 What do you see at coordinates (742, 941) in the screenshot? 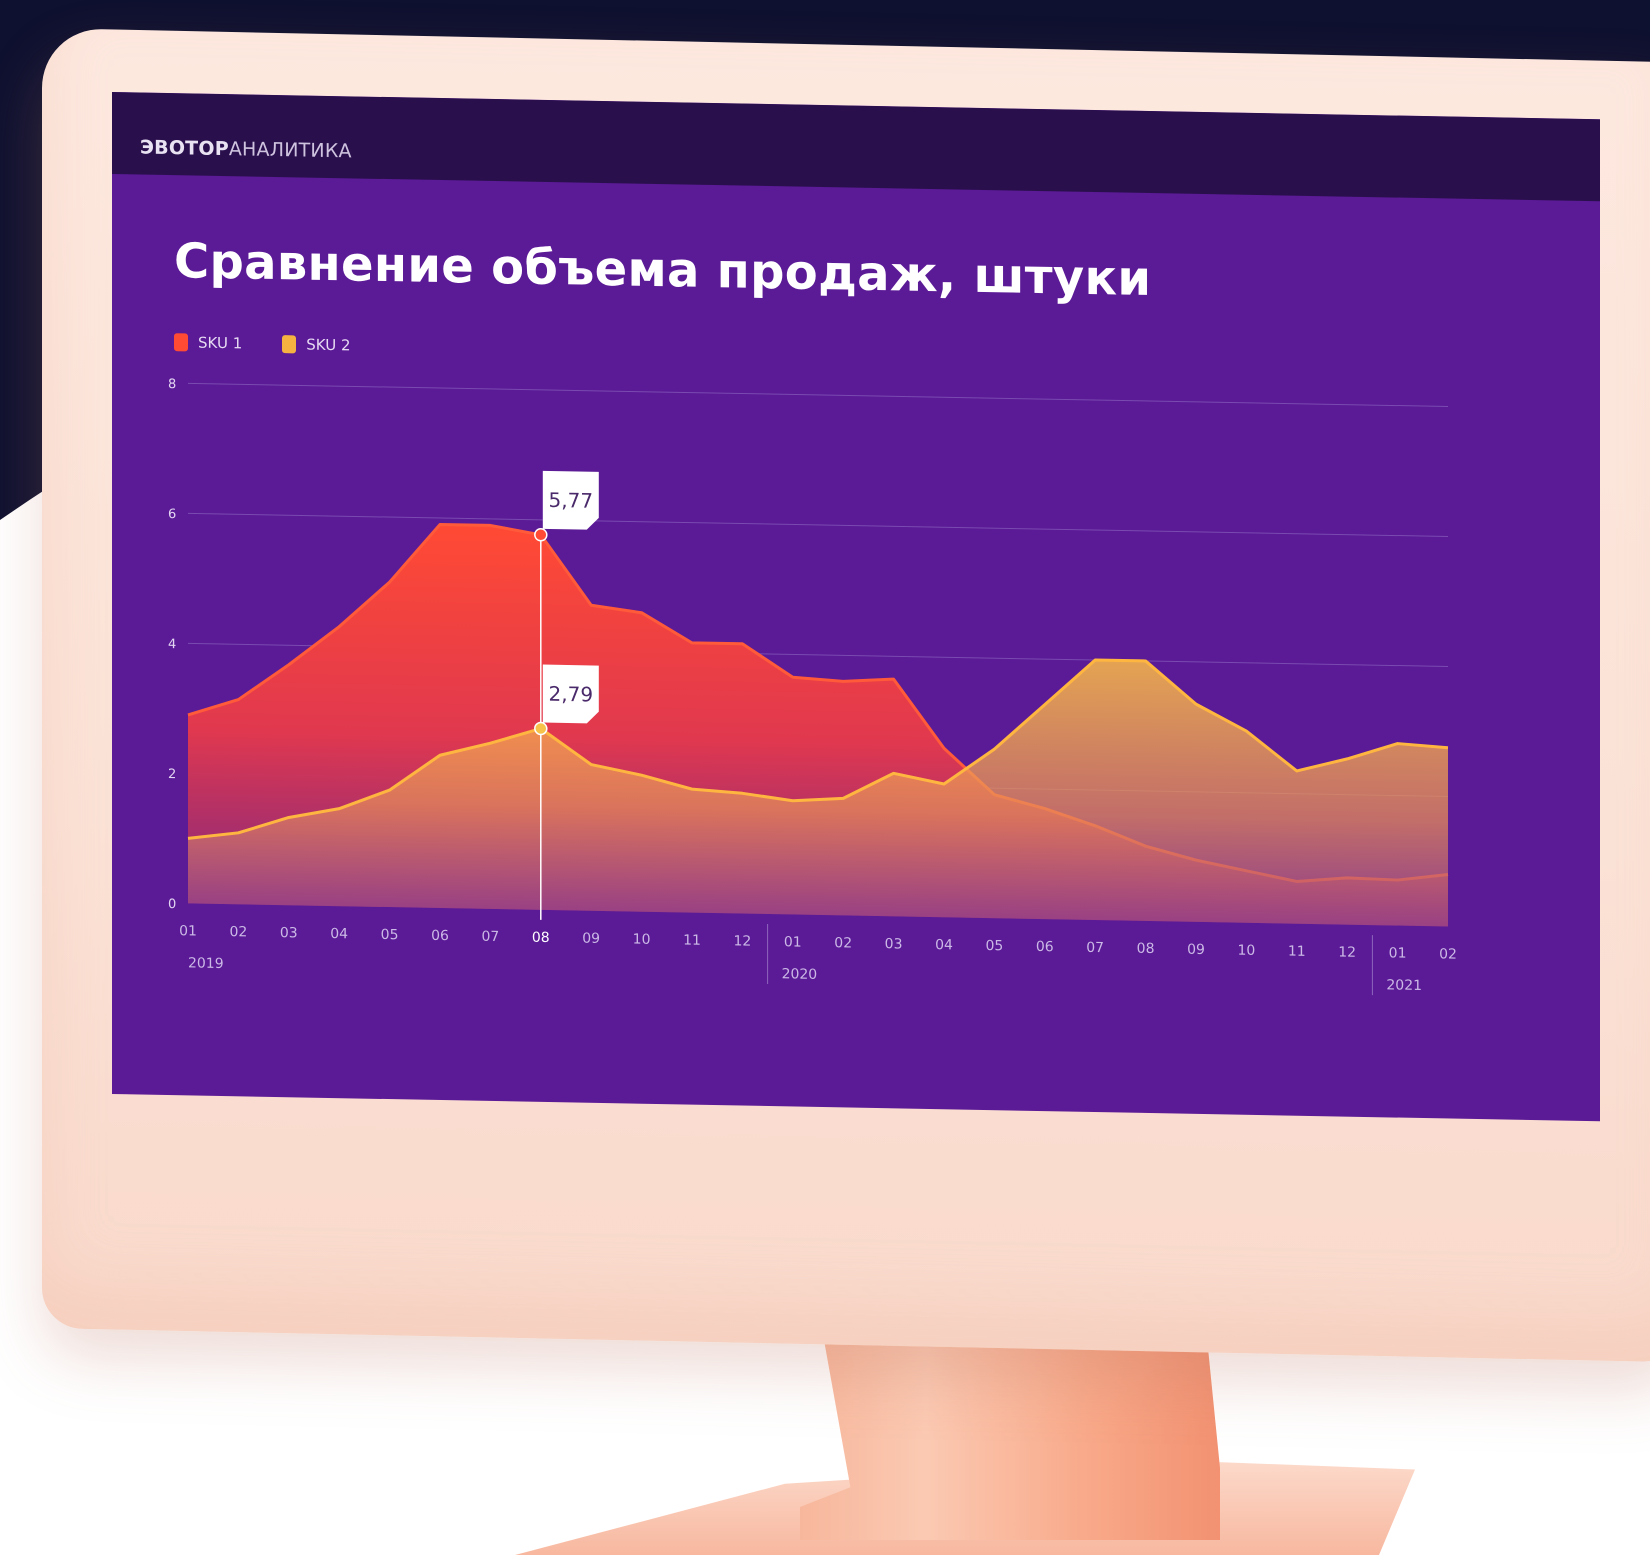
I see `x-tick-label-11: 12` at bounding box center [742, 941].